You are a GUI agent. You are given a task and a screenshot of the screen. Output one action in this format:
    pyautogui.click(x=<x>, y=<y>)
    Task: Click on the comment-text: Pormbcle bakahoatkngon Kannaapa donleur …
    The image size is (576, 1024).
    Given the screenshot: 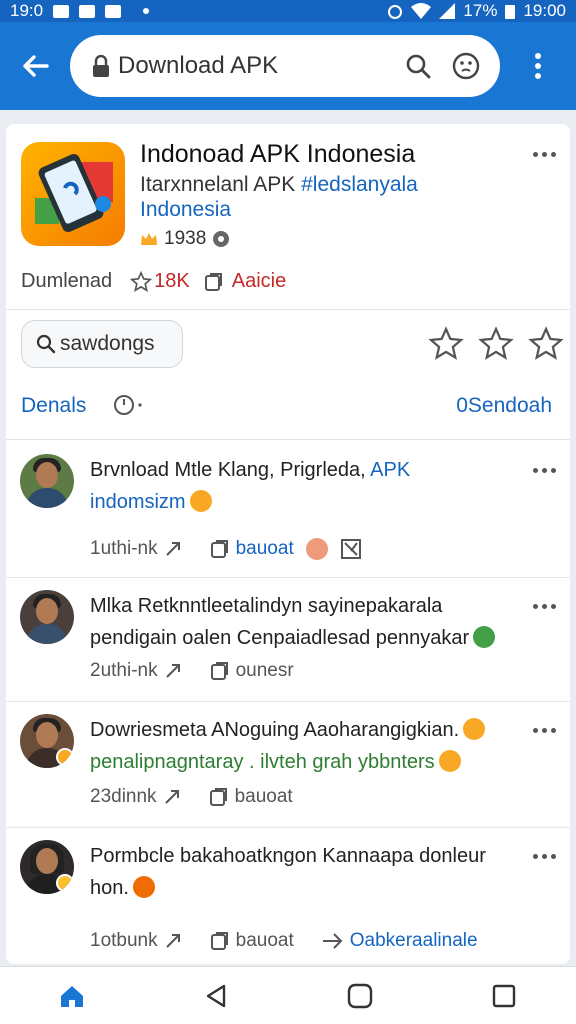 What is the action you would take?
    pyautogui.click(x=305, y=872)
    